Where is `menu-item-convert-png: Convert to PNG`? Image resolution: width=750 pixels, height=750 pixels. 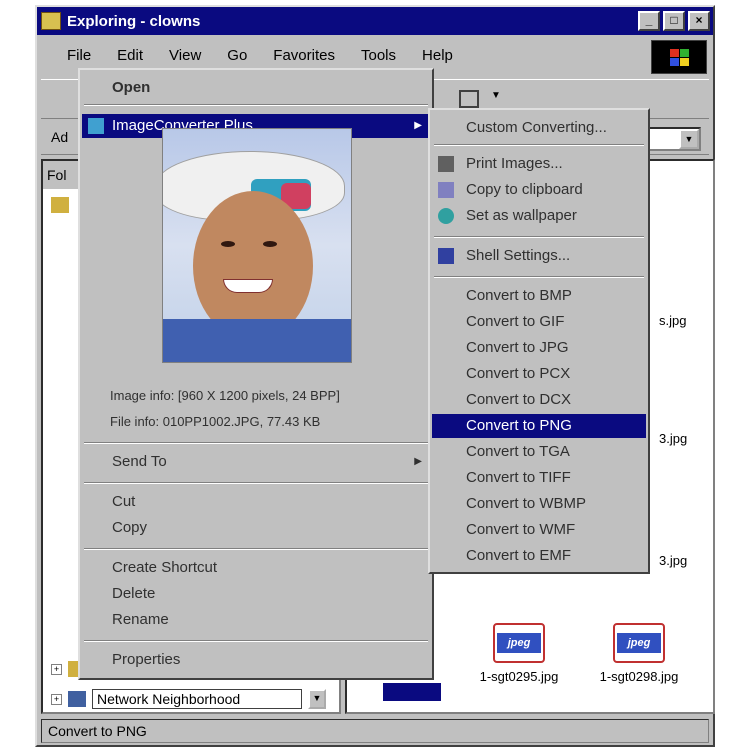
menu-item-convert-png: Convert to PNG is located at coordinates (539, 426).